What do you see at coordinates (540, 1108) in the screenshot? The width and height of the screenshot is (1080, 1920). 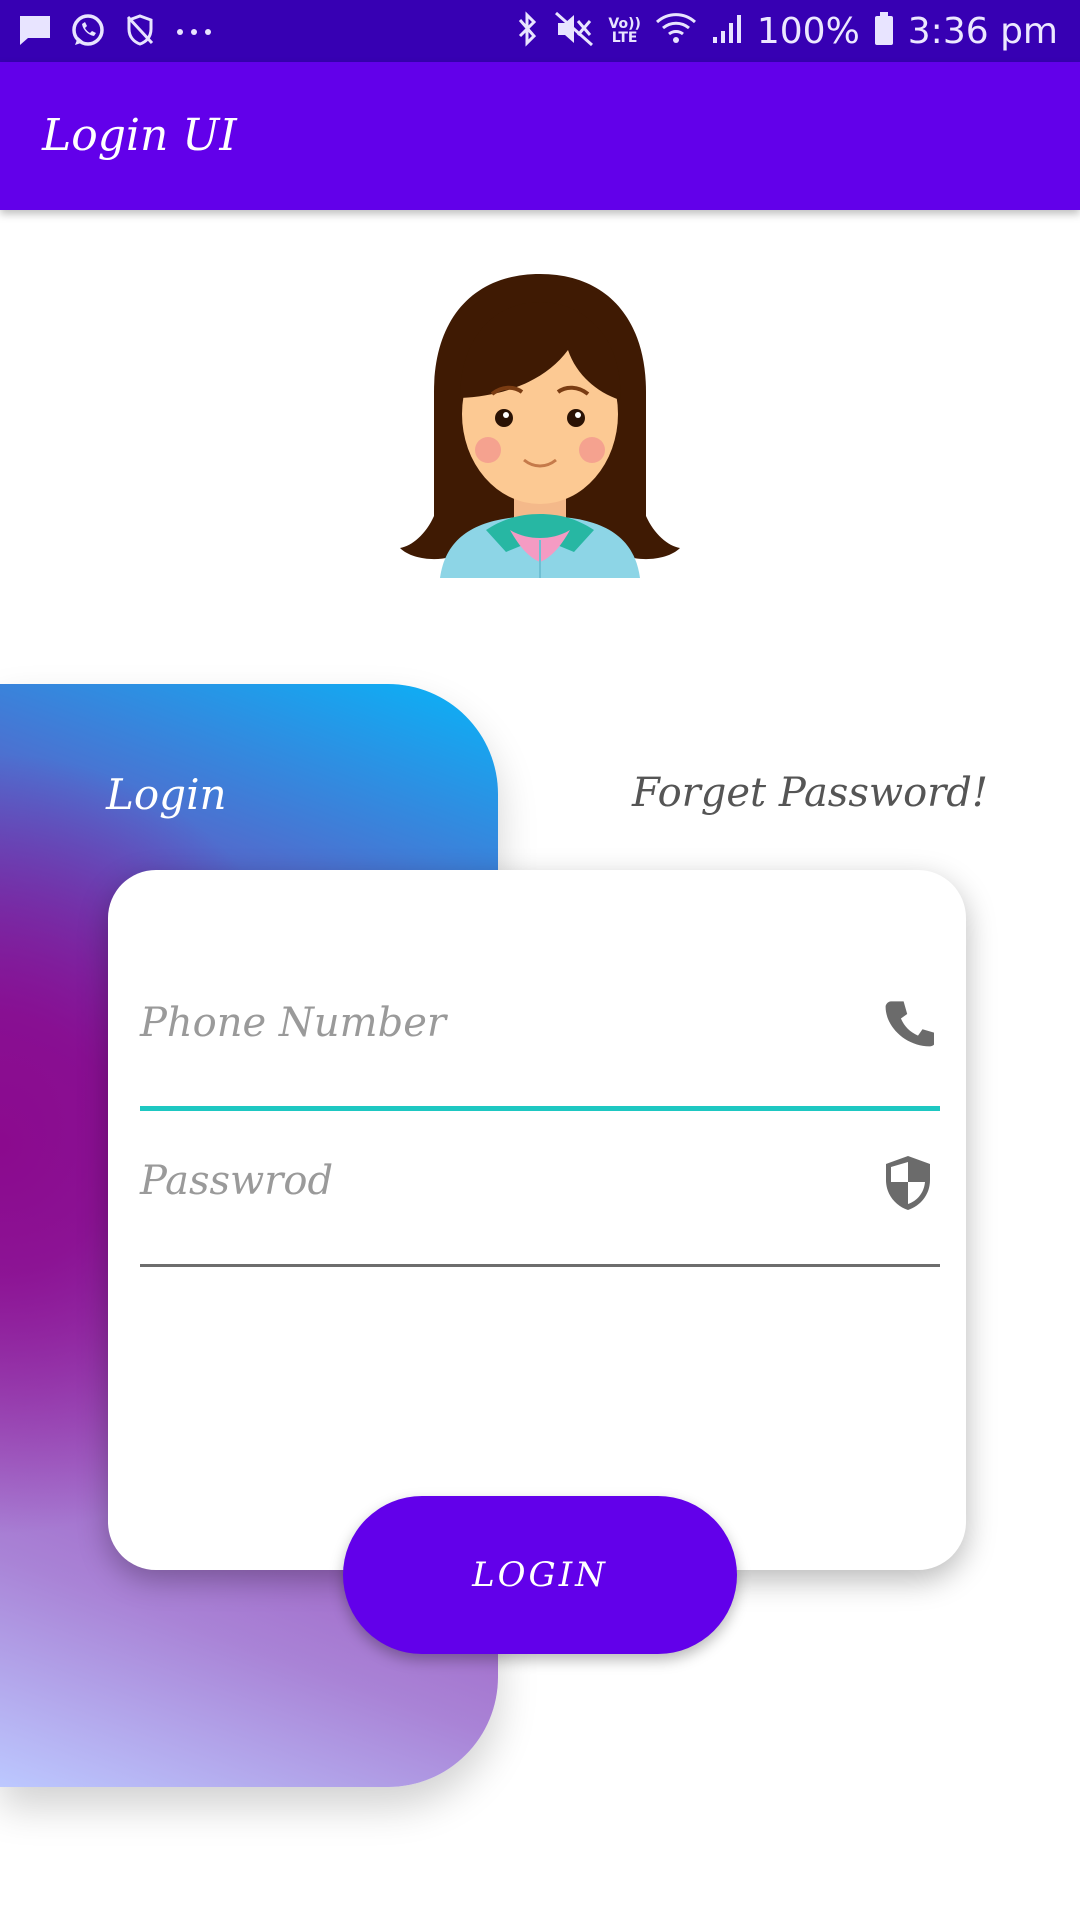 I see `phone-number-underline` at bounding box center [540, 1108].